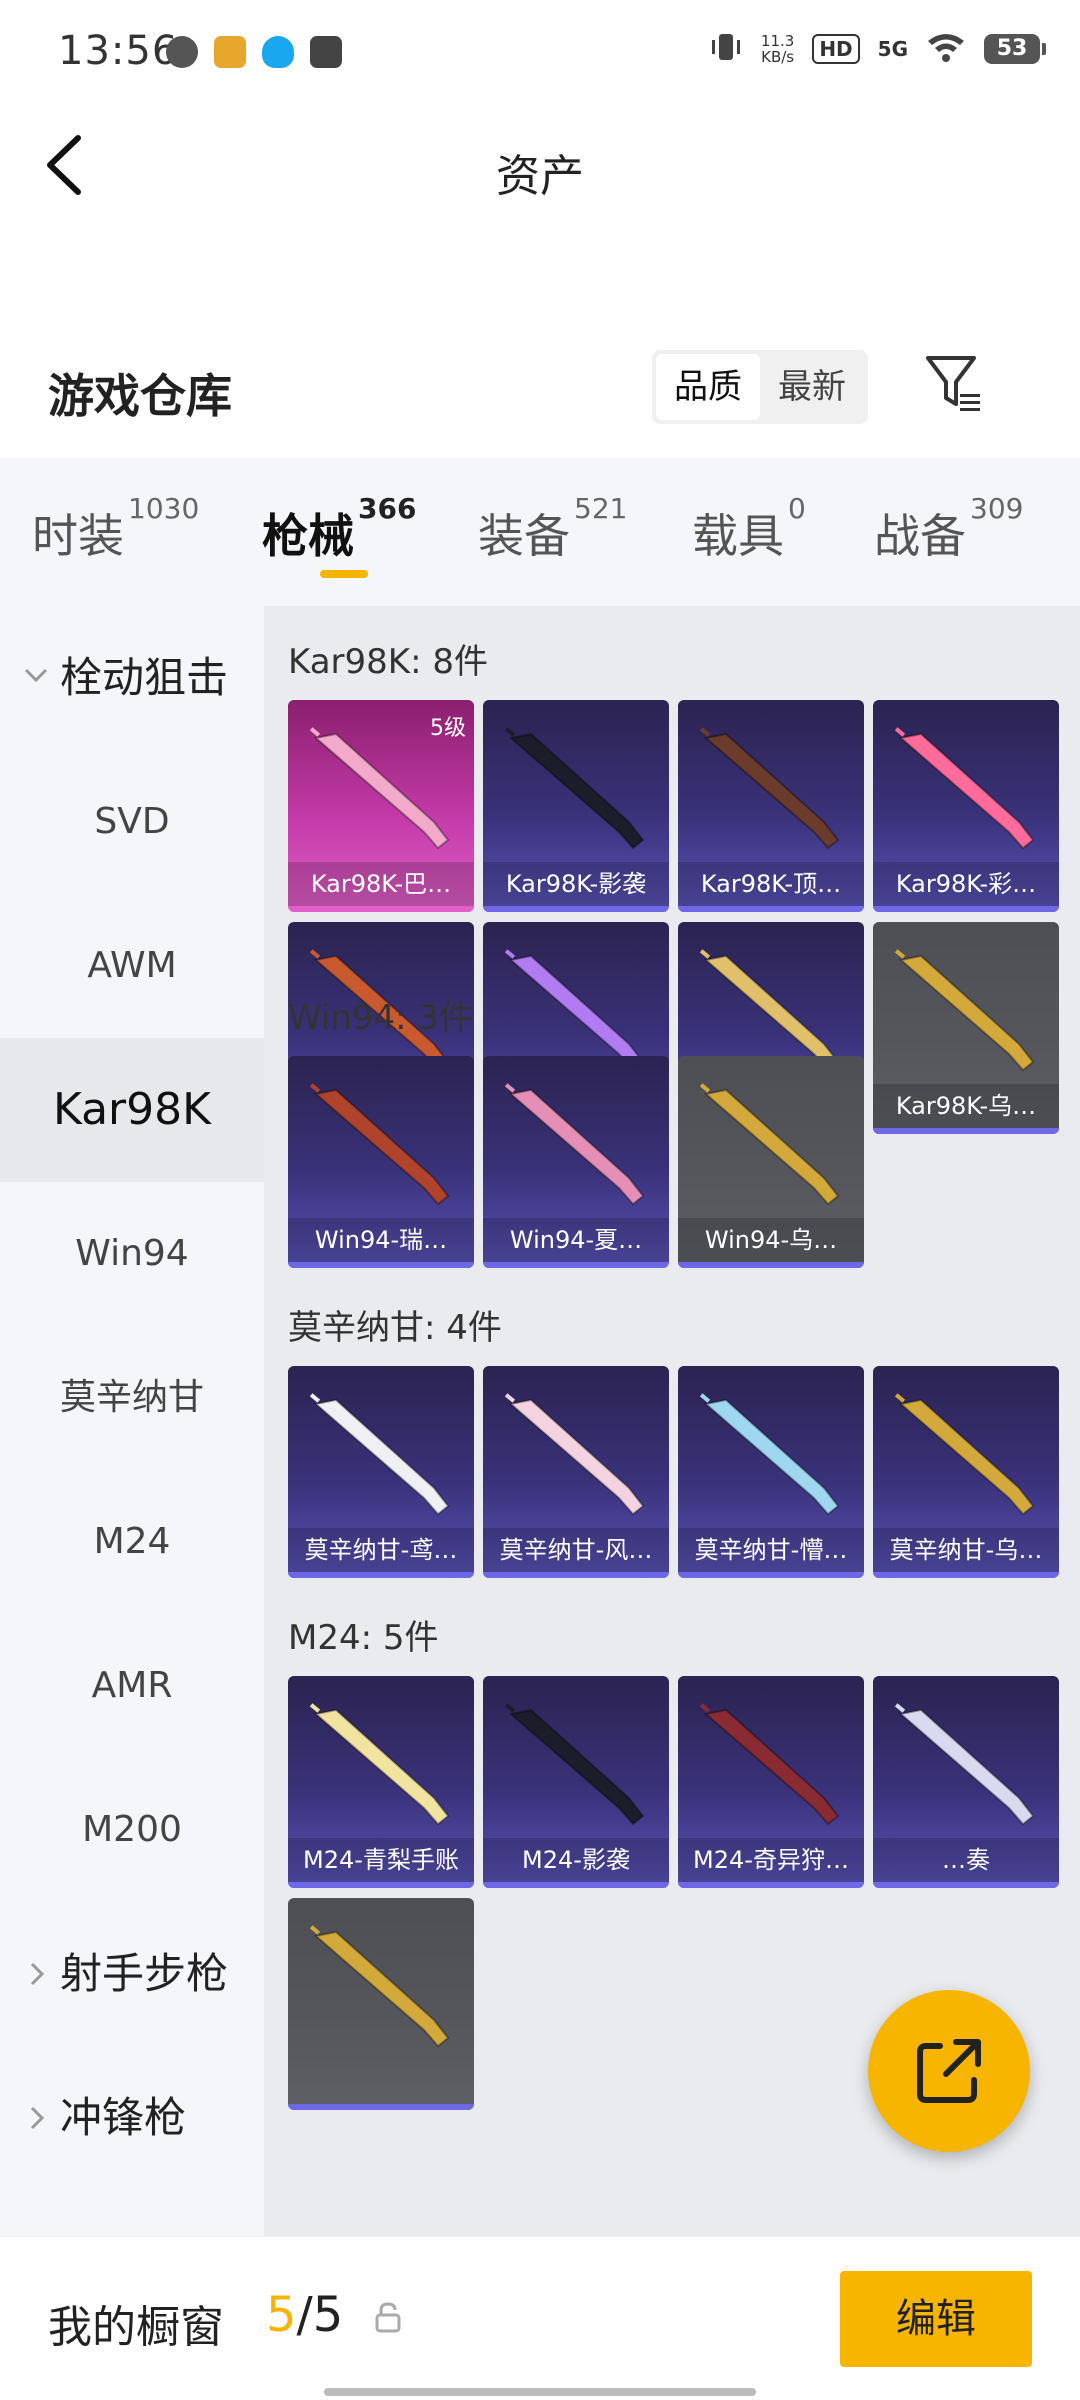 The image size is (1080, 2400). Describe the element at coordinates (132, 1254) in the screenshot. I see `nav-item-win94: Win94` at that location.